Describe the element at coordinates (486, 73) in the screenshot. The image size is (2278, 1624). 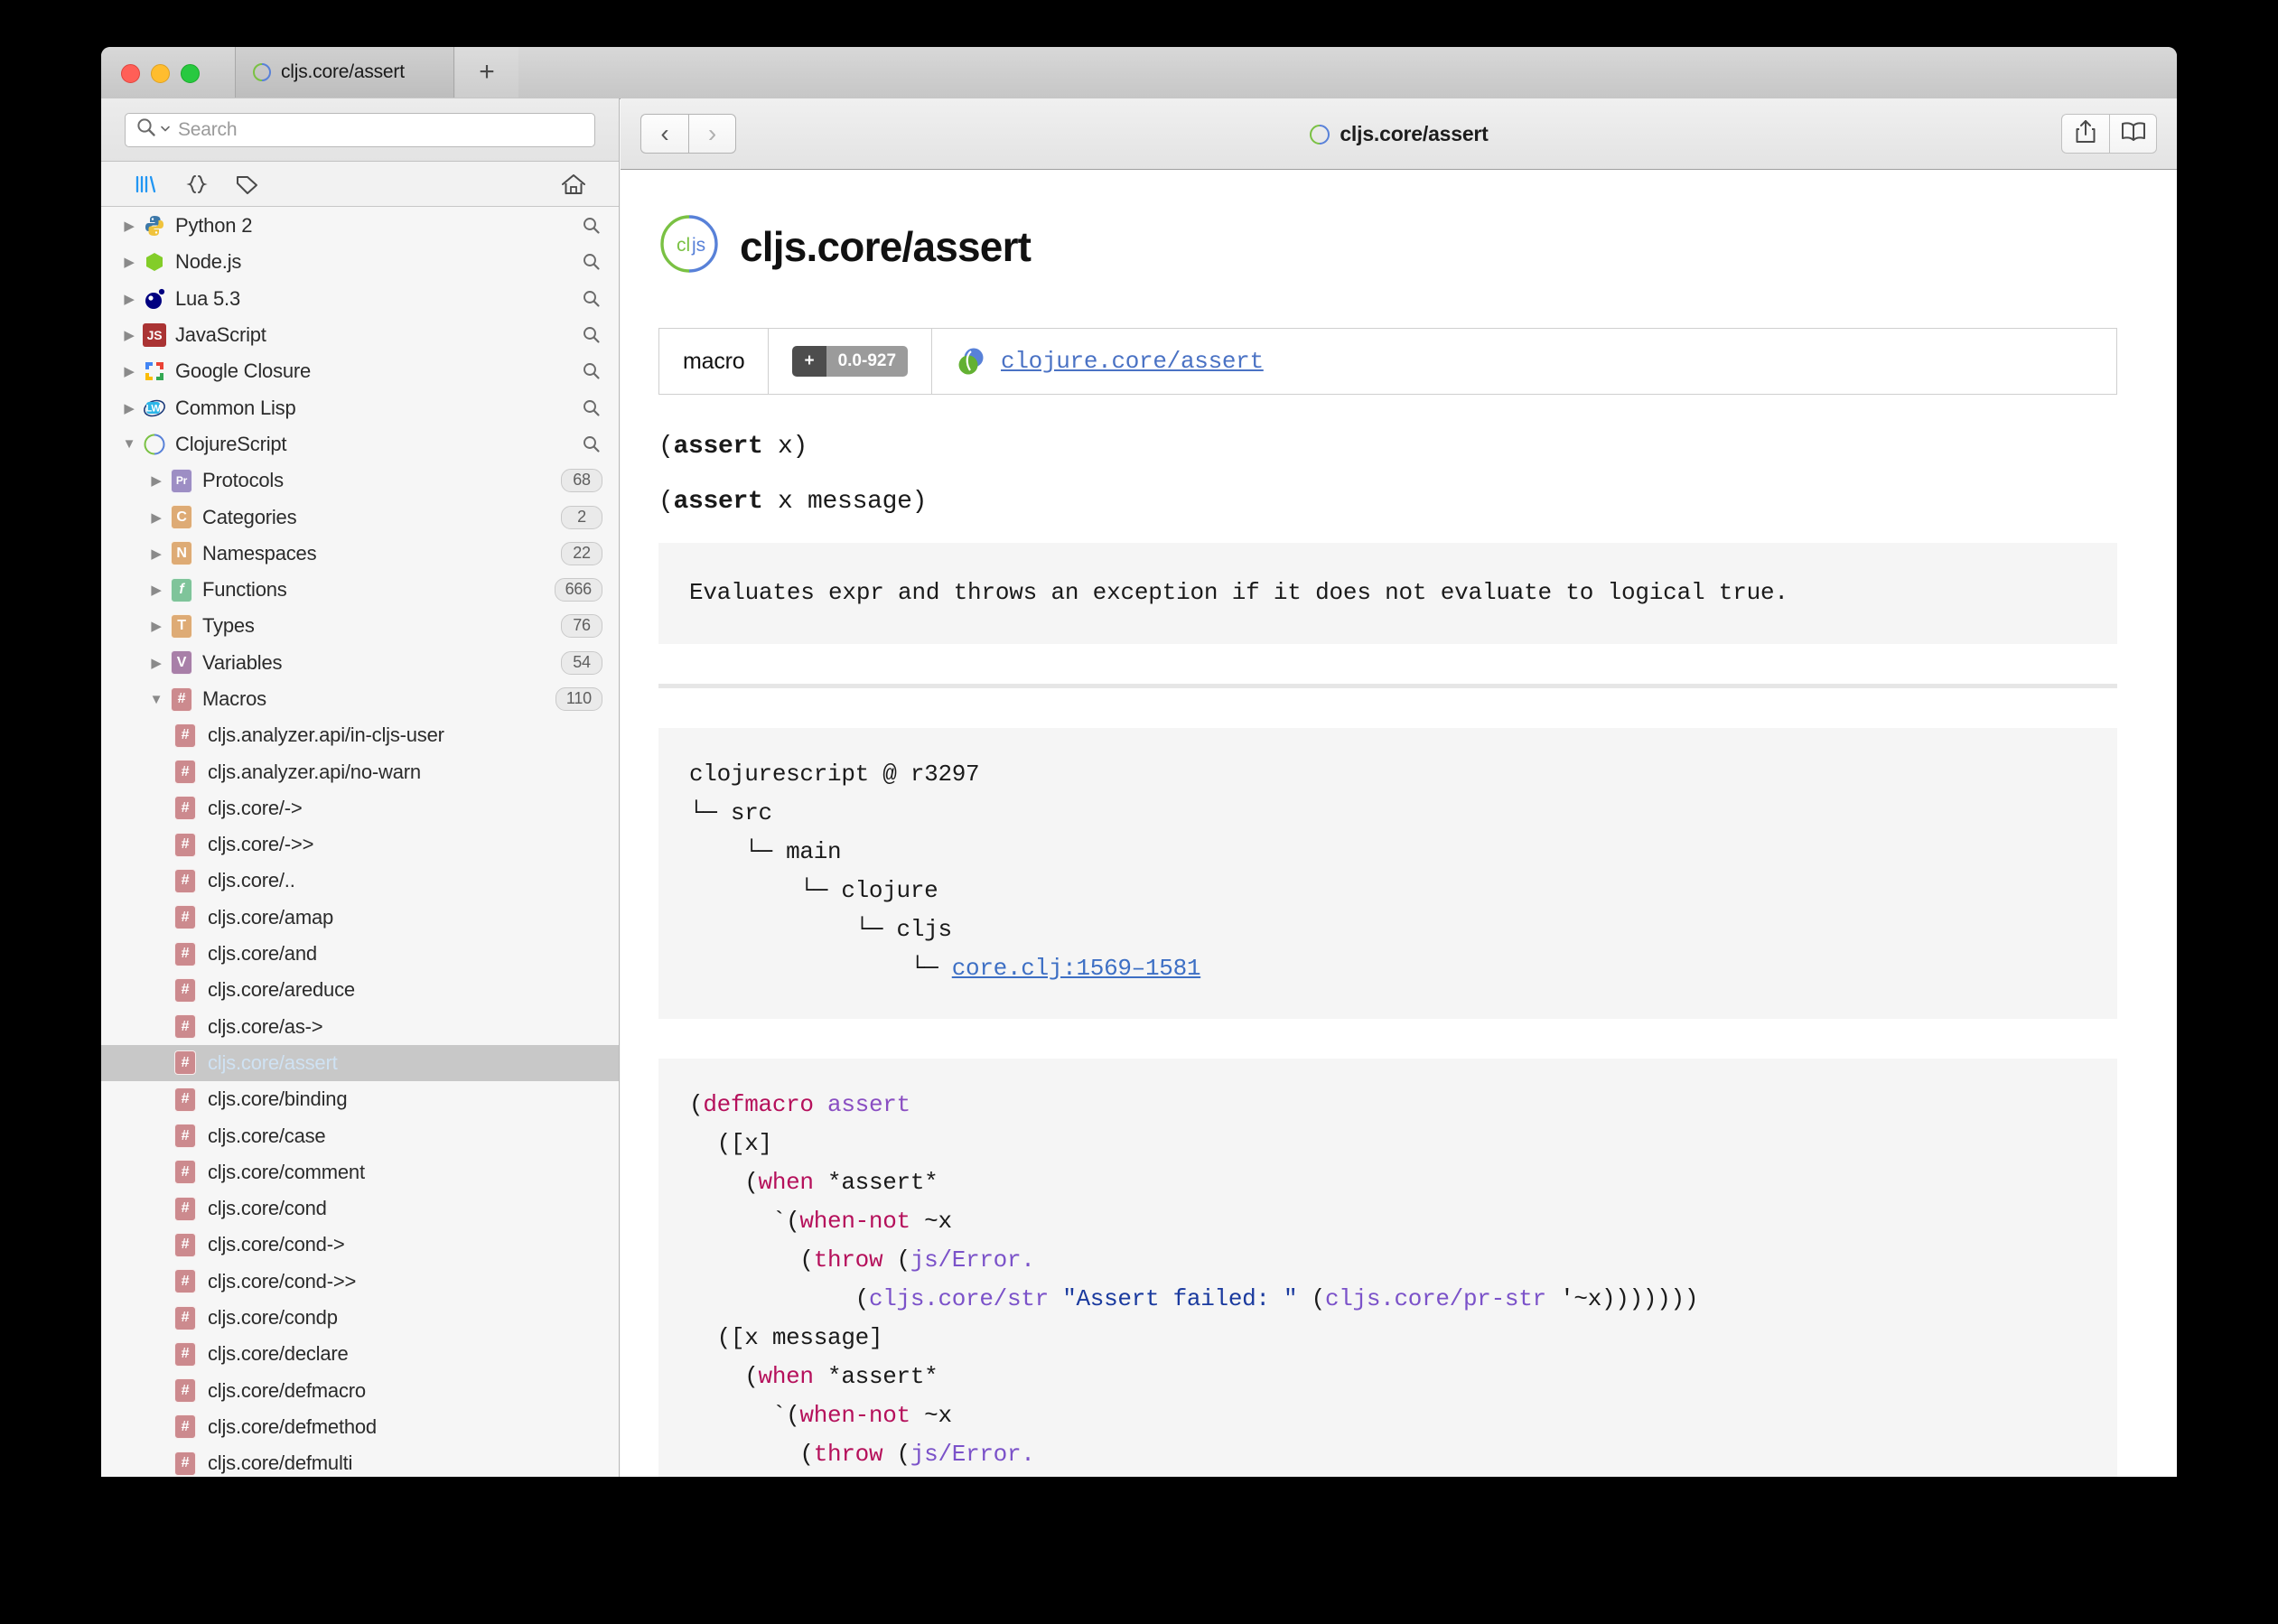
I see `new-tab-button: +` at that location.